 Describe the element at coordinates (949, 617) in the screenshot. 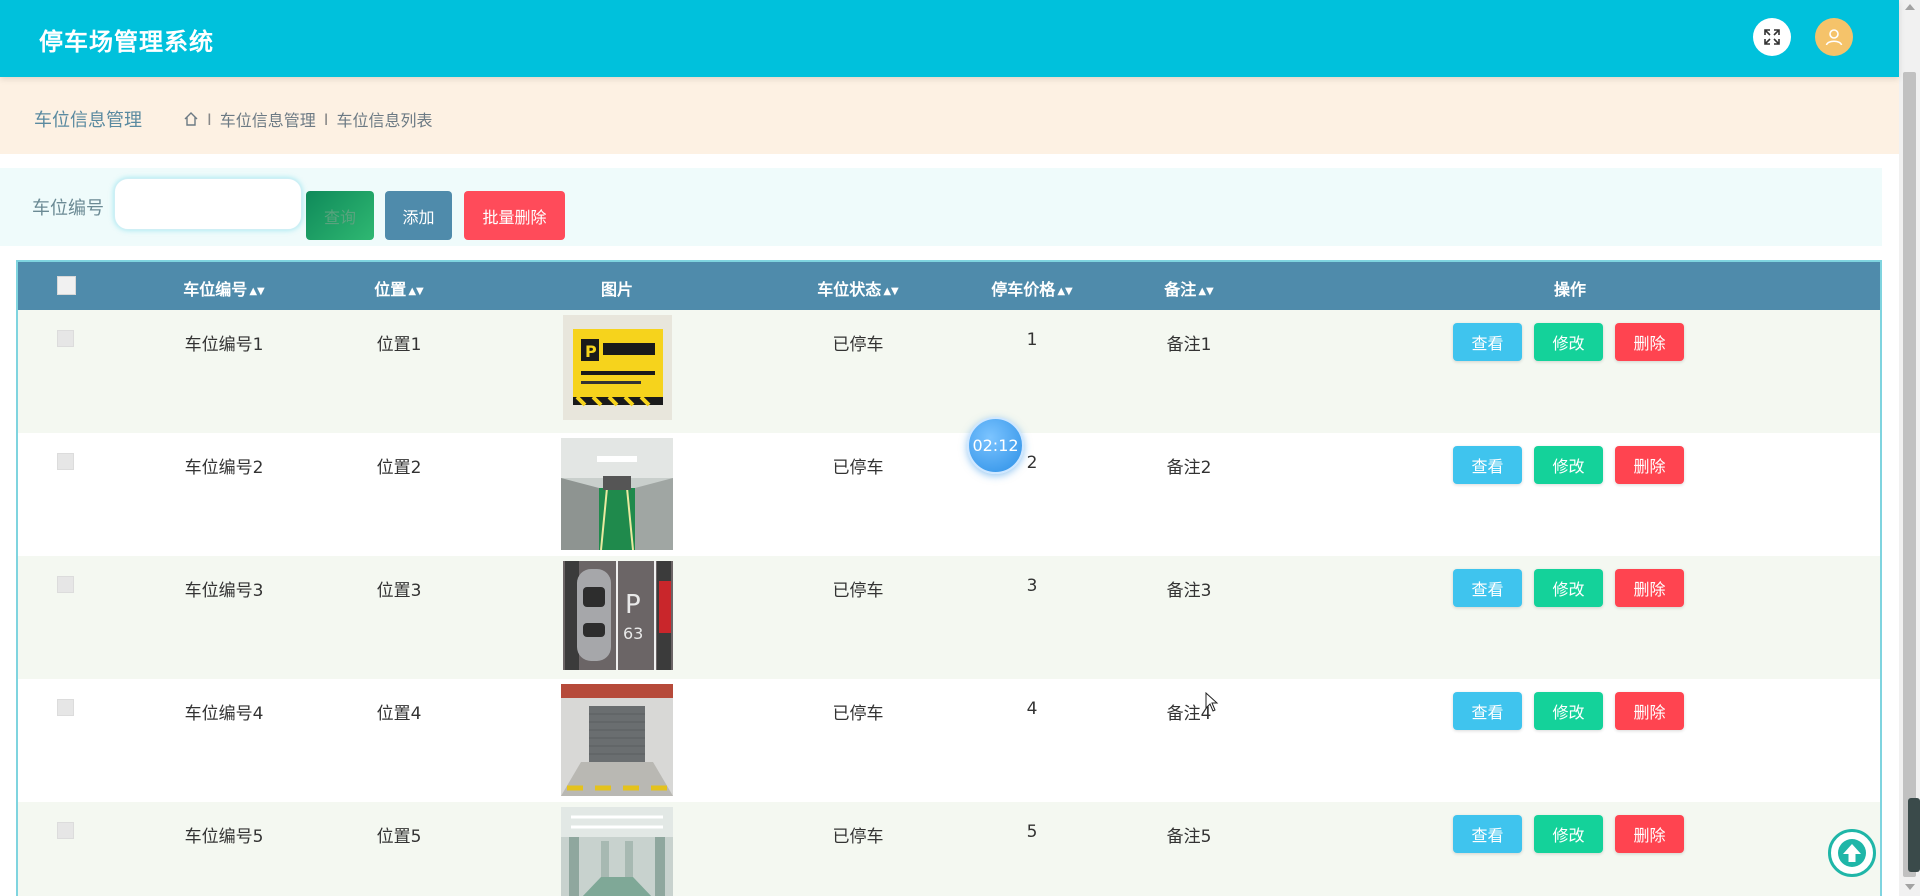

I see `table-row: 车位编号3 位置3 P 63 已停车 3 备注3 查看 修改 删除` at that location.